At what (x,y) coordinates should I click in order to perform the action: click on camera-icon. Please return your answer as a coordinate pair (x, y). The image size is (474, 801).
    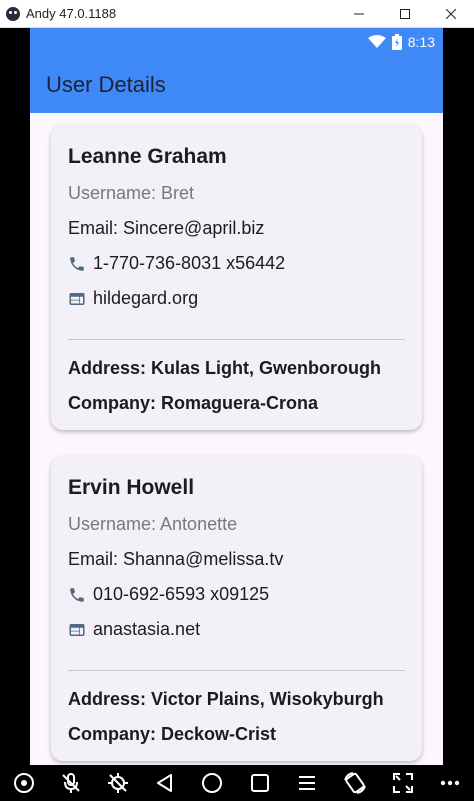
    Looking at the image, I should click on (24, 783).